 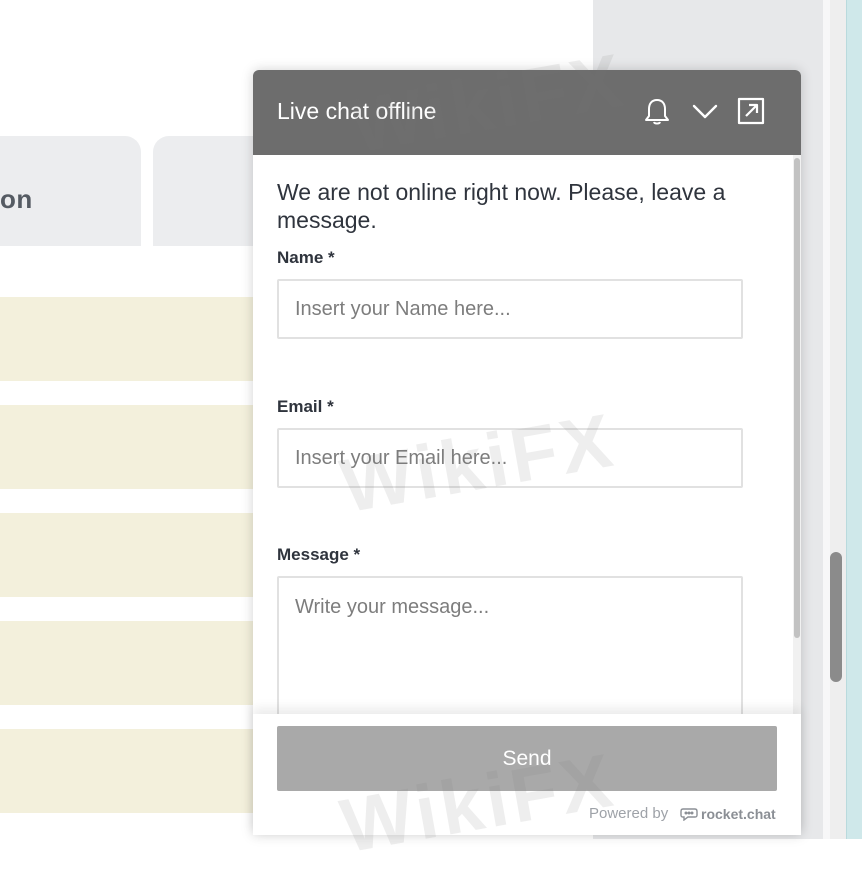 I want to click on powered-by-text: Powered by, so click(x=629, y=813).